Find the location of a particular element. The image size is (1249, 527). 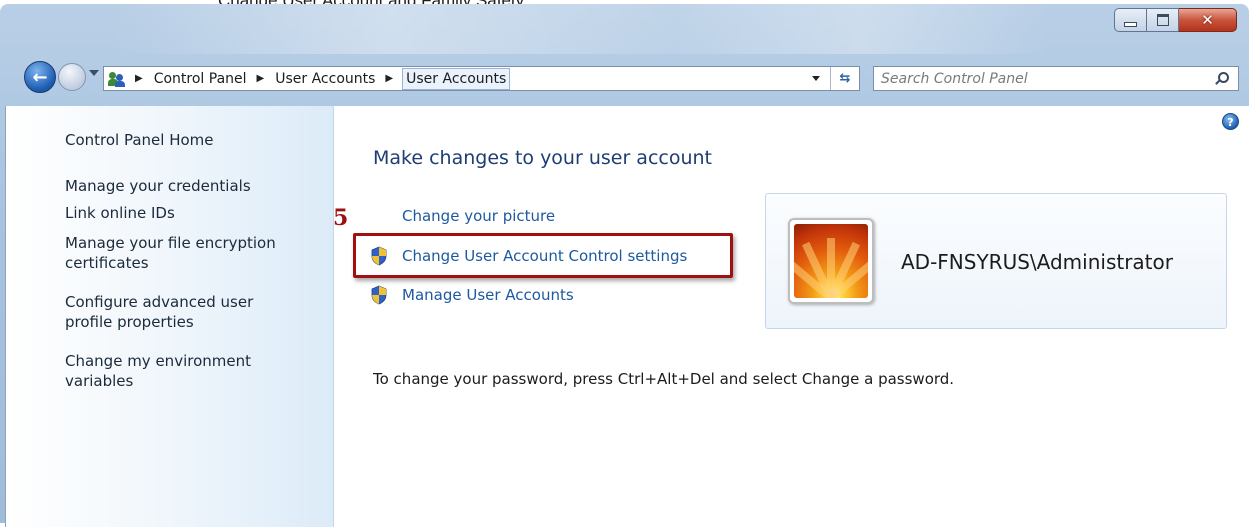

uac-shield-icon is located at coordinates (379, 295).